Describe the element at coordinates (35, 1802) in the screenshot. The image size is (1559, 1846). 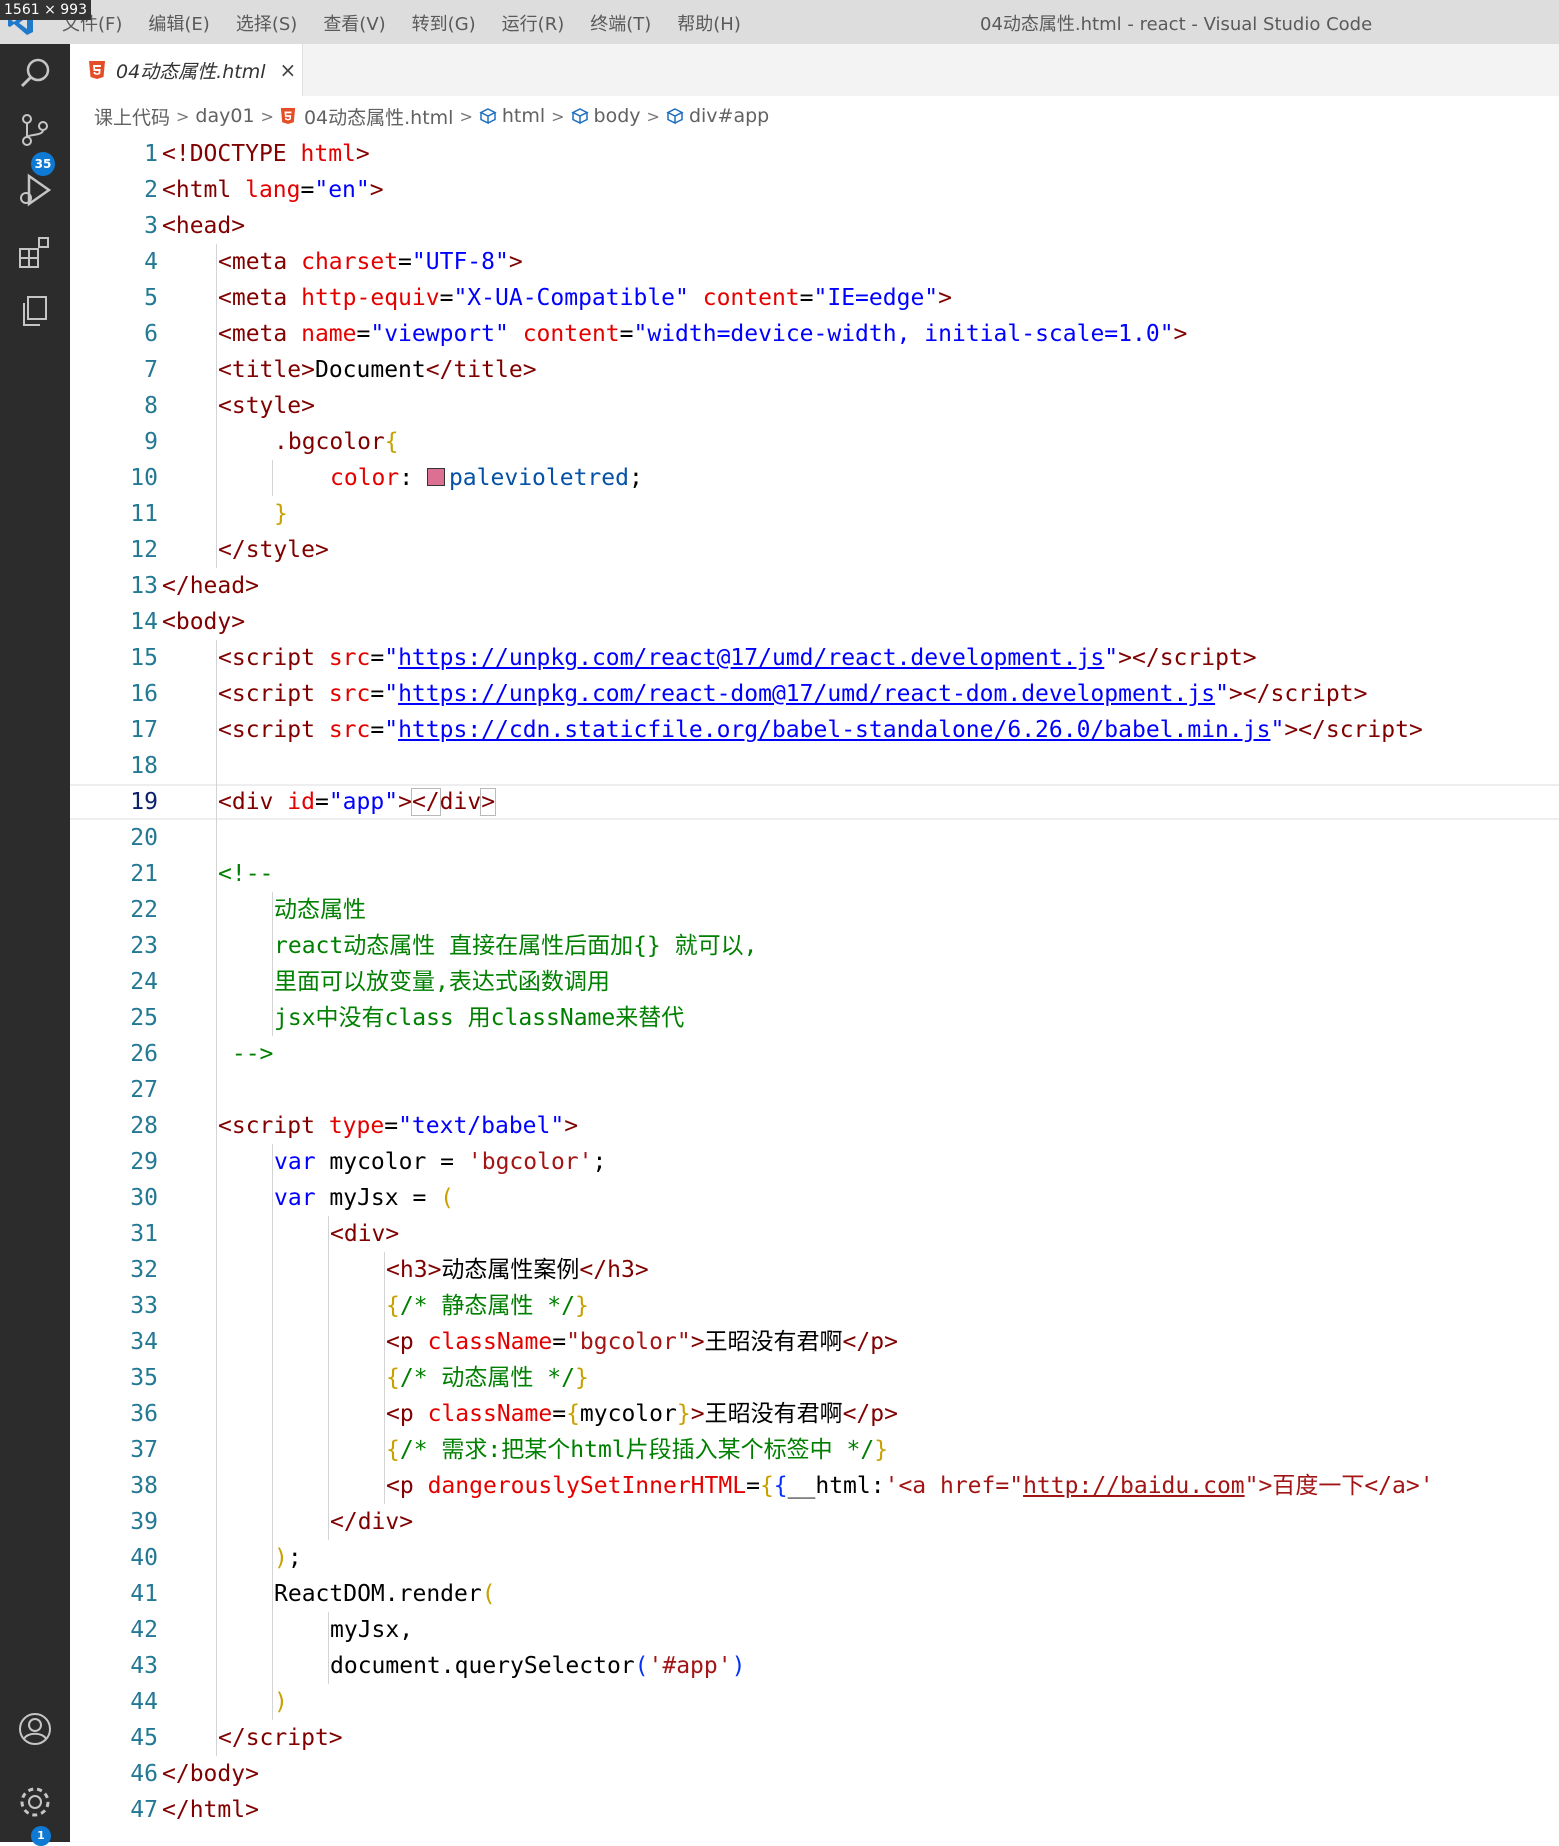
I see `settings-gear-icon` at that location.